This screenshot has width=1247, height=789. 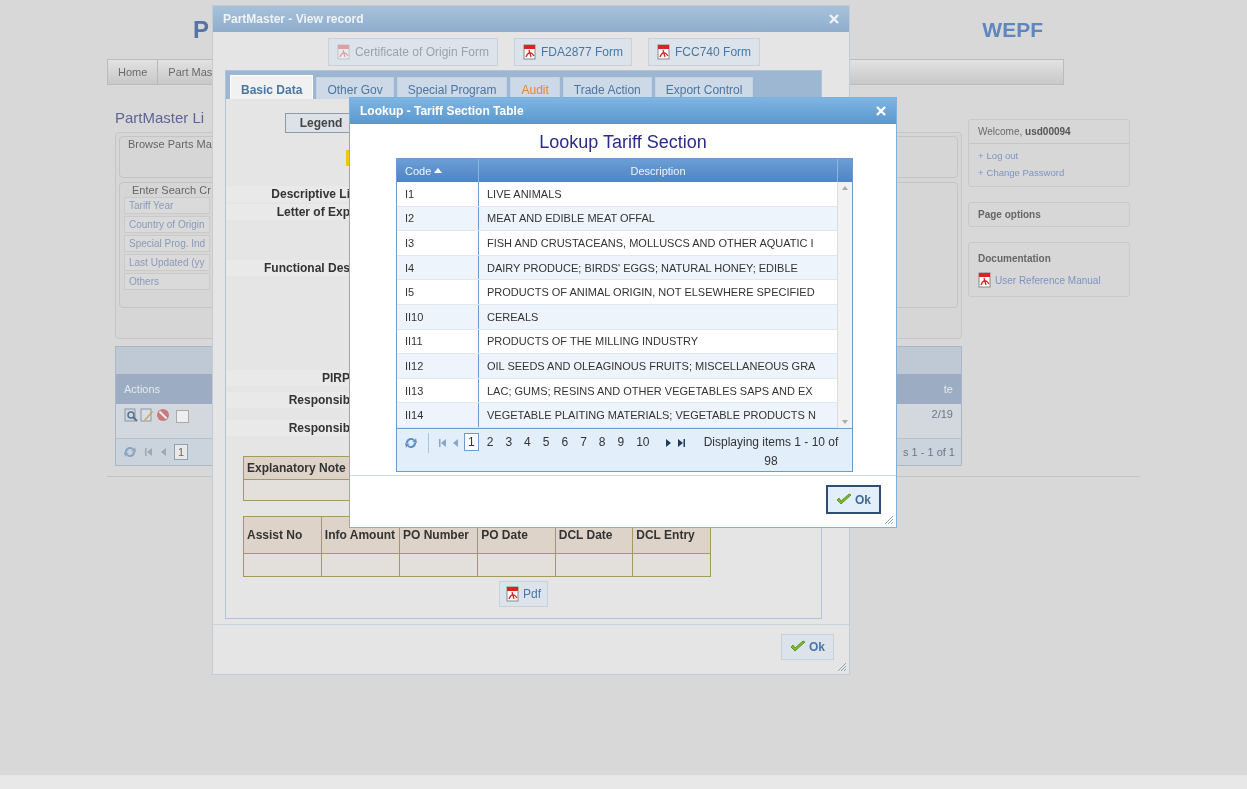 What do you see at coordinates (167, 281) in the screenshot?
I see `search-field-label: Others` at bounding box center [167, 281].